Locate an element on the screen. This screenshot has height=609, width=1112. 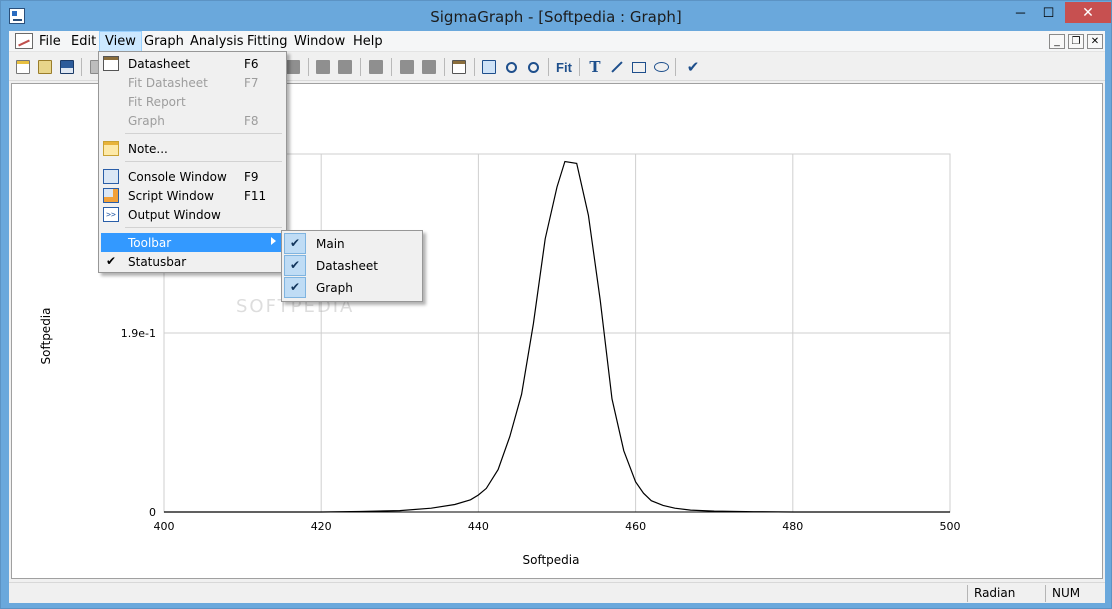
output-icon: >> is located at coordinates (111, 214).